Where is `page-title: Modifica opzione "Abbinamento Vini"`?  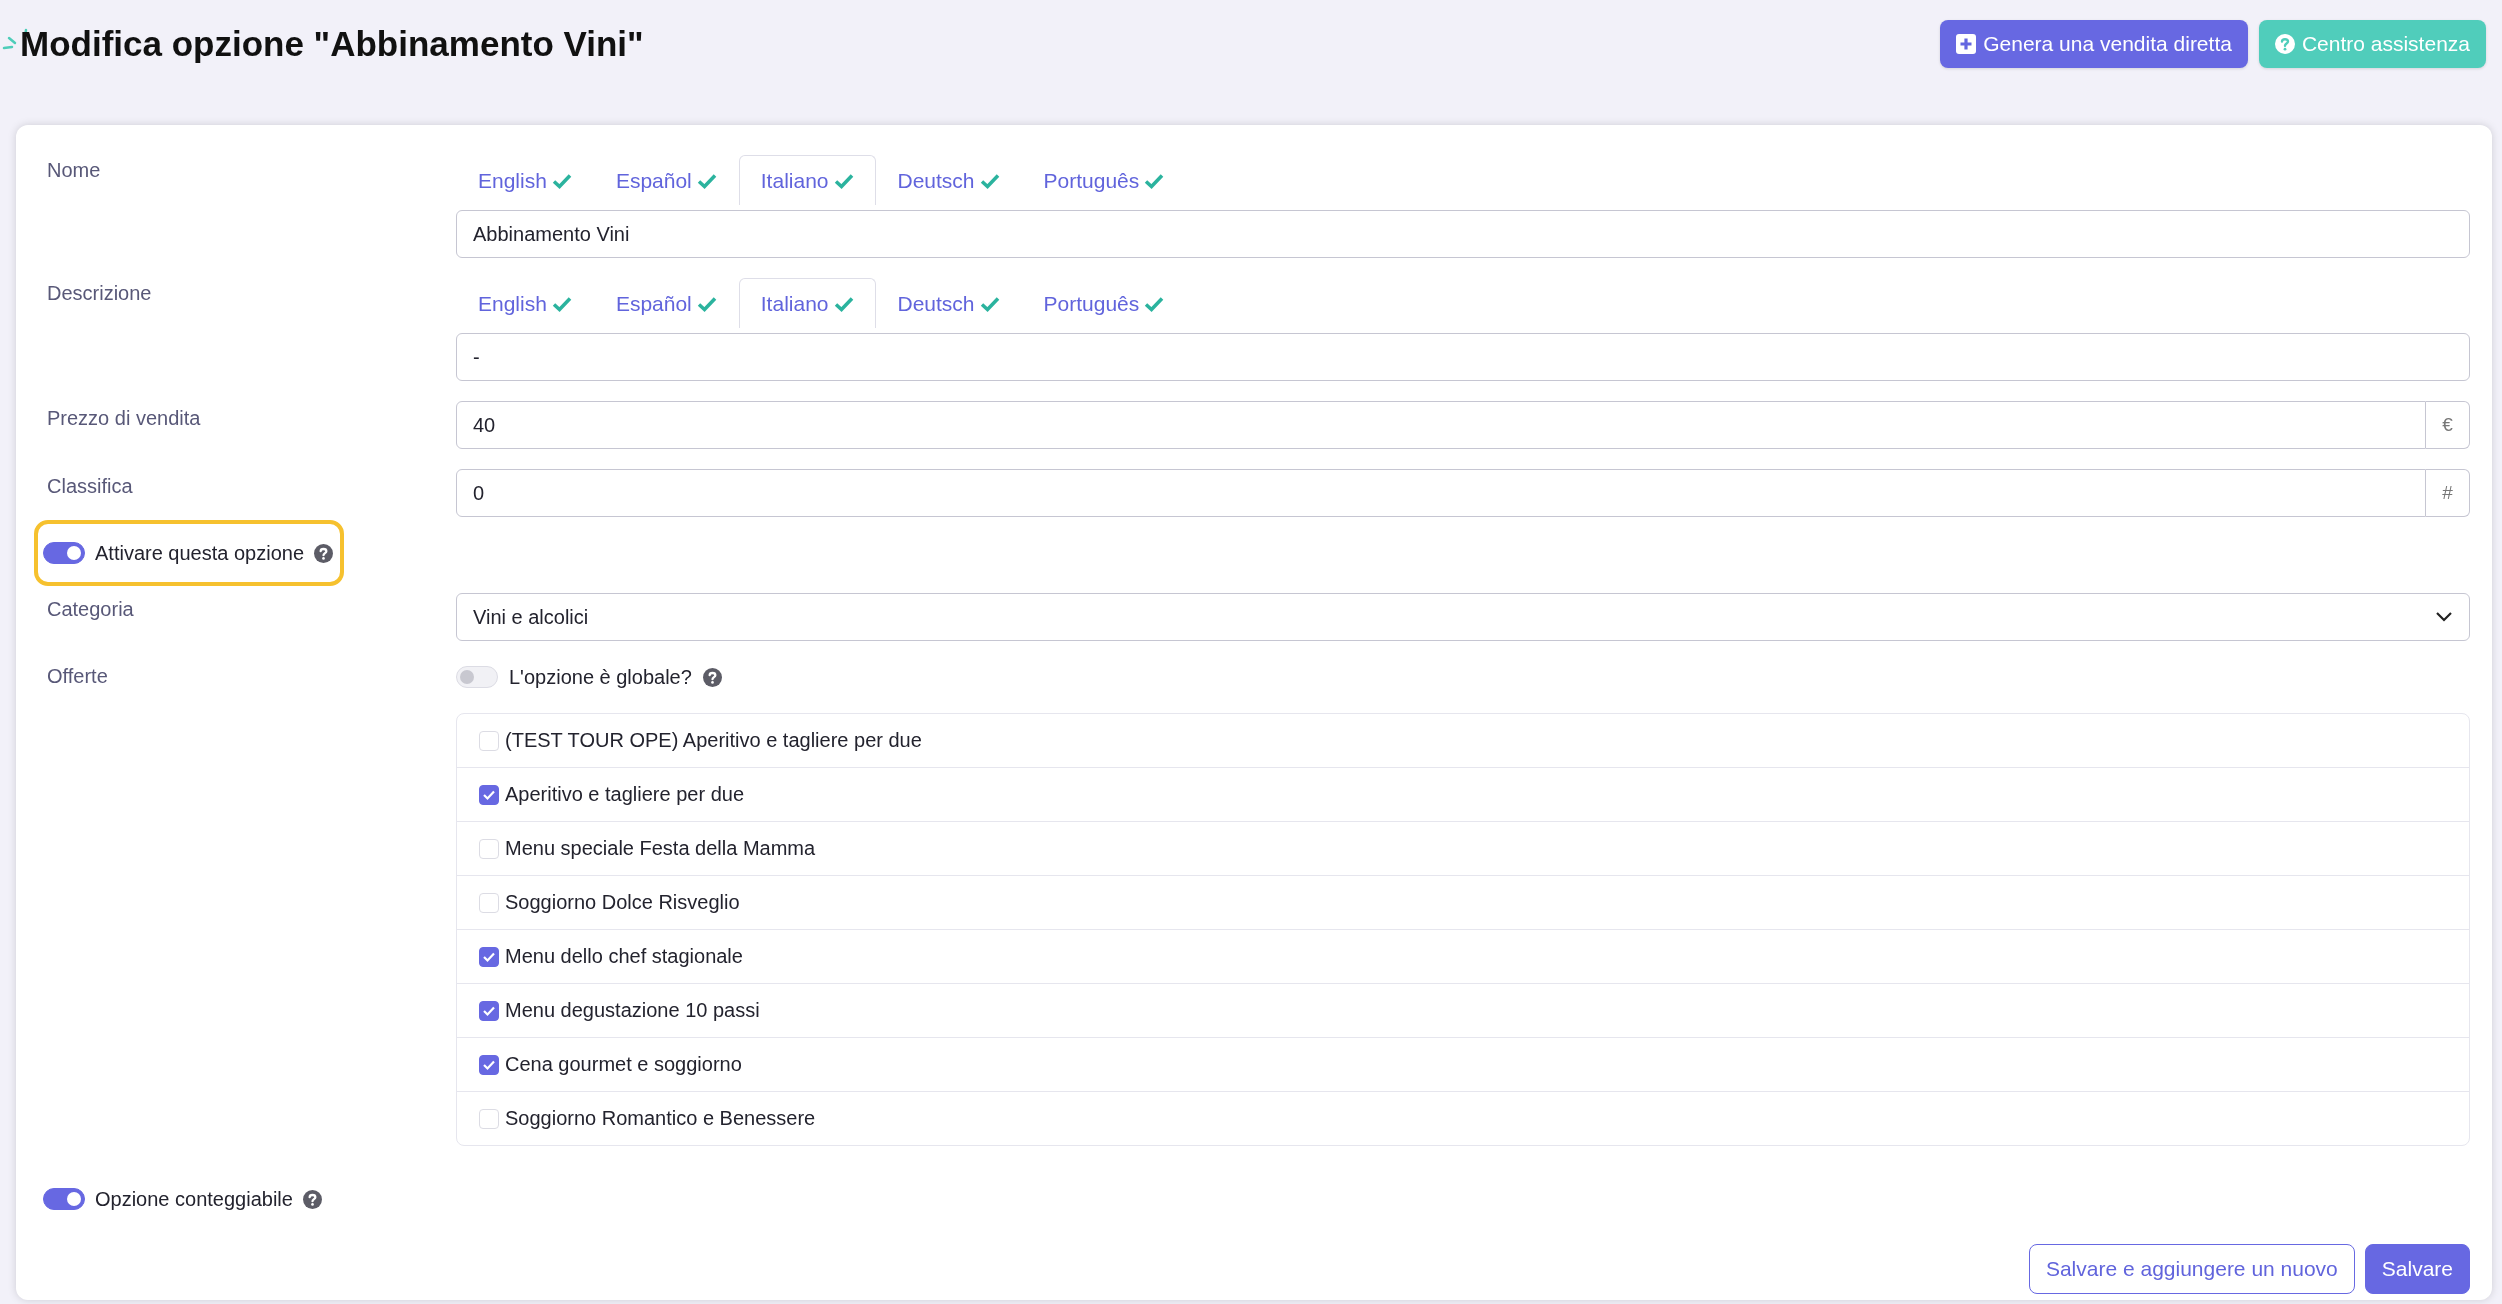
page-title: Modifica opzione "Abbinamento Vini" is located at coordinates (332, 44).